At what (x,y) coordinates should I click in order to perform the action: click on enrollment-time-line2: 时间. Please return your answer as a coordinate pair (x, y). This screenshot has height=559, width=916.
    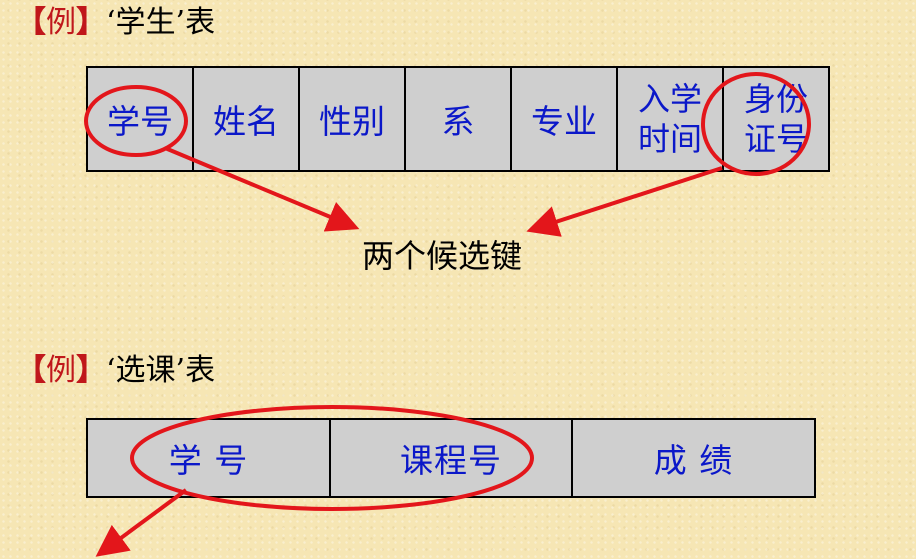
    Looking at the image, I should click on (669, 139).